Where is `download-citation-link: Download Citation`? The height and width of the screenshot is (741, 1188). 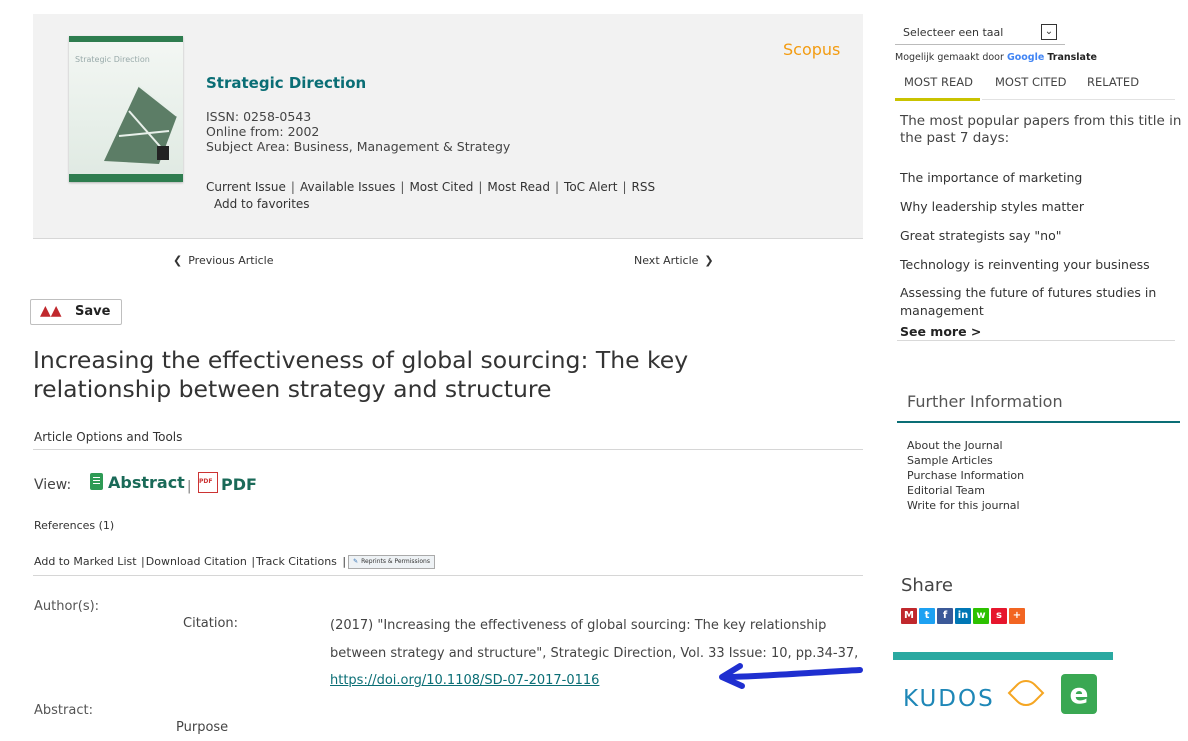
download-citation-link: Download Citation is located at coordinates (196, 561).